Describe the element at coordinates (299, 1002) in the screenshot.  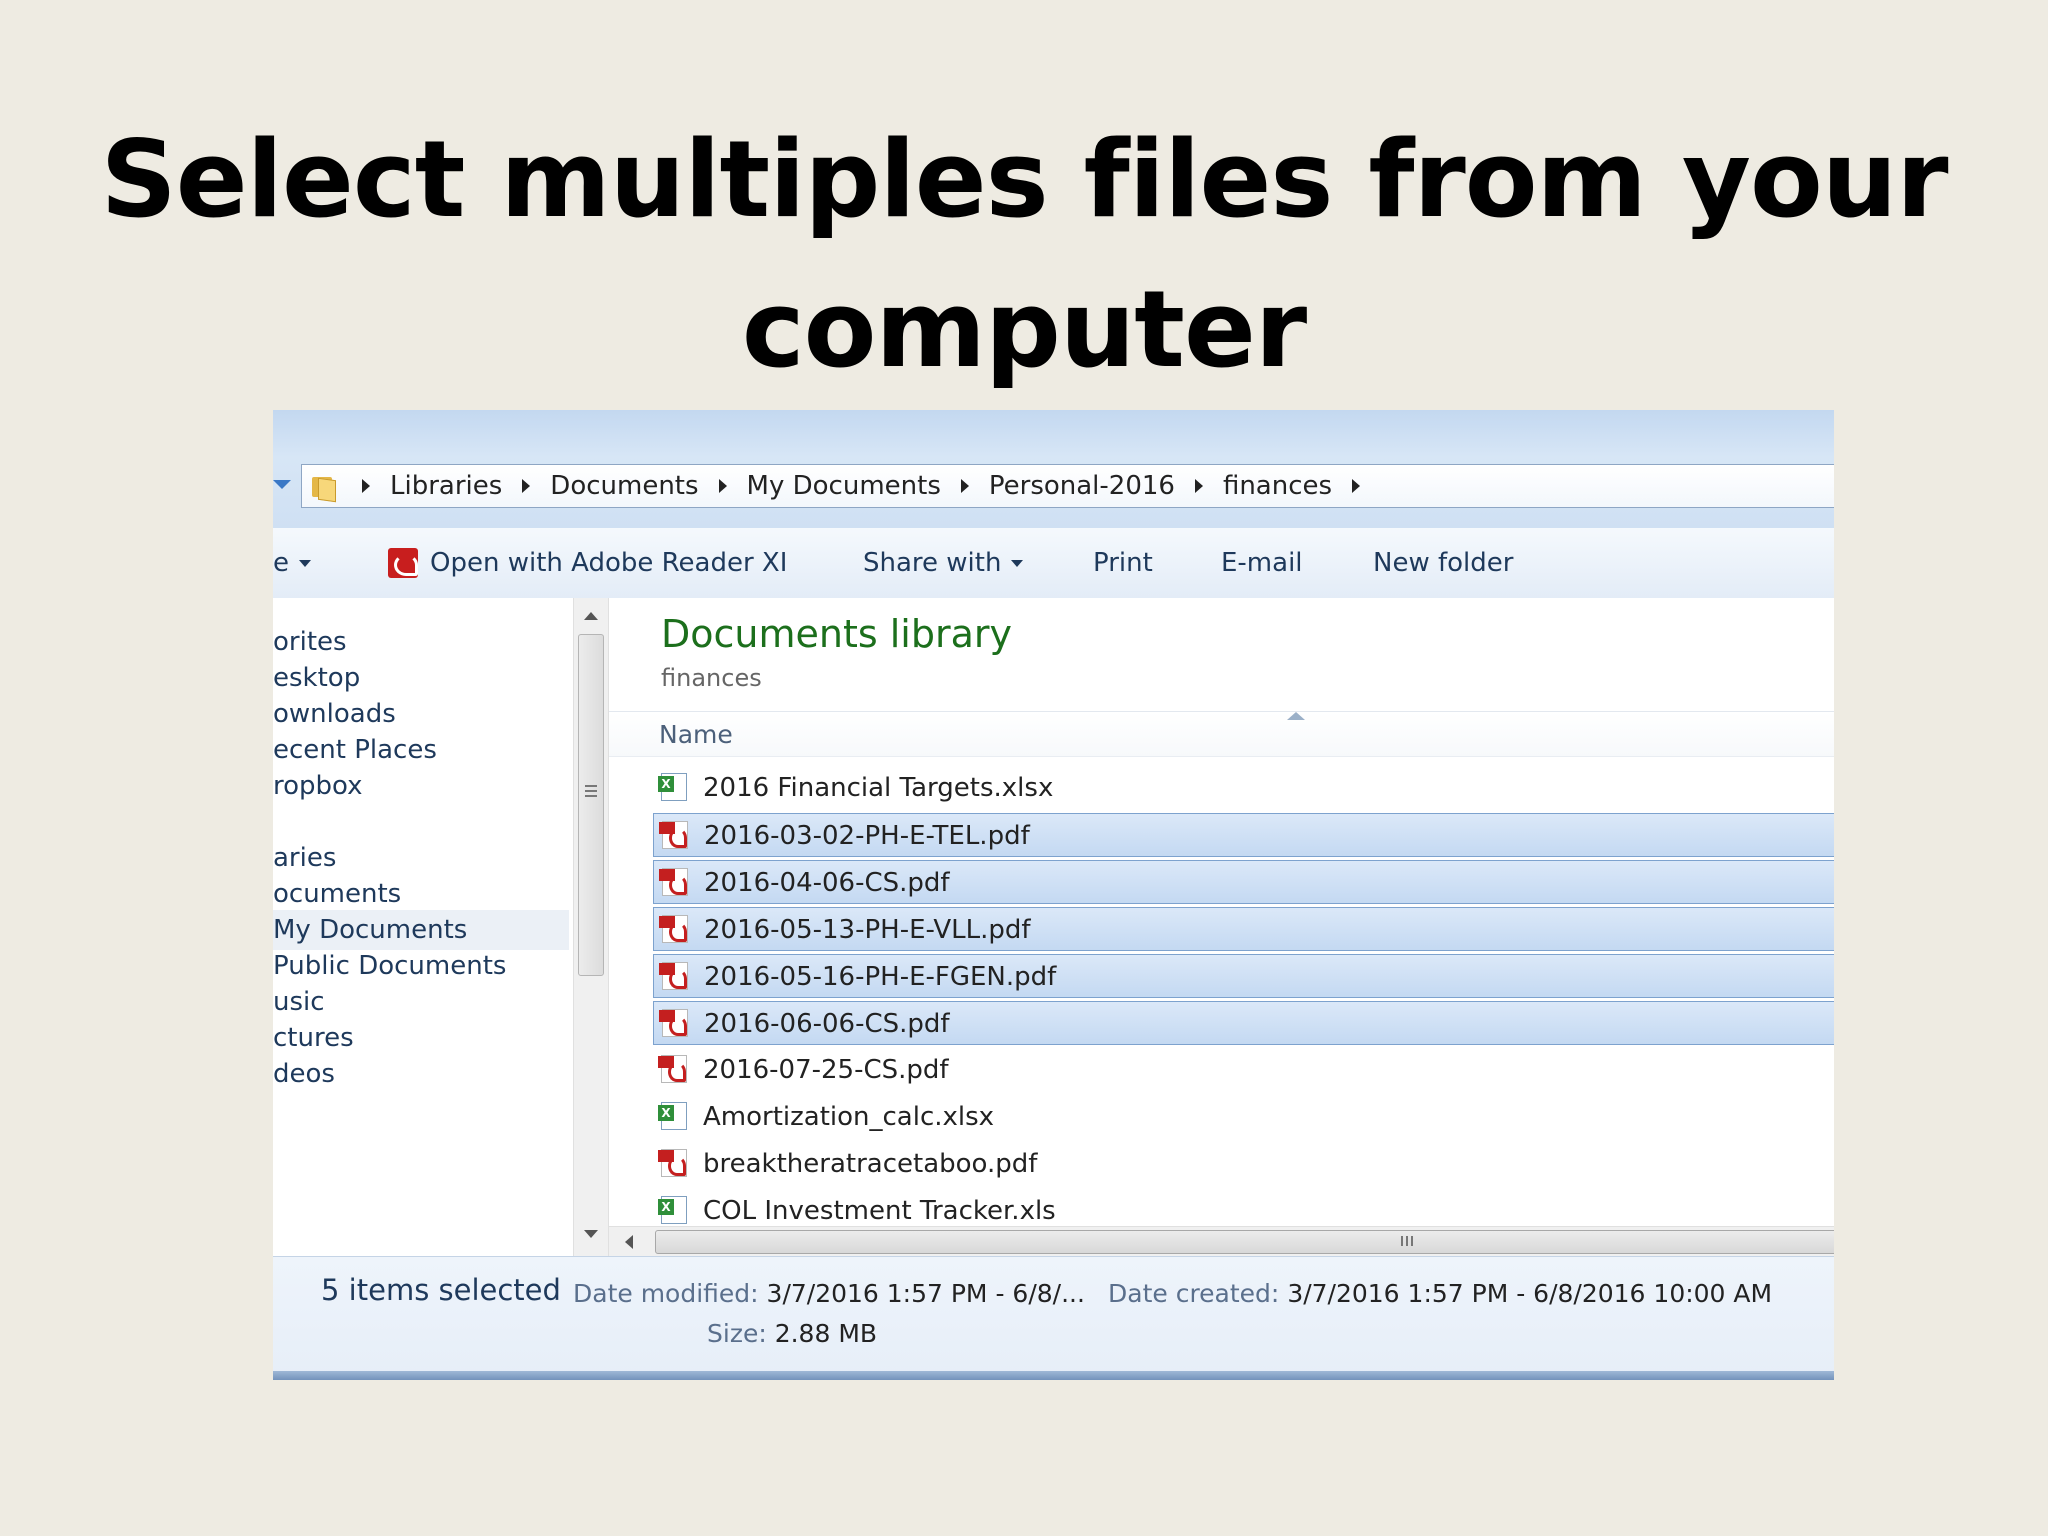
I see `nav-item-music: usic` at that location.